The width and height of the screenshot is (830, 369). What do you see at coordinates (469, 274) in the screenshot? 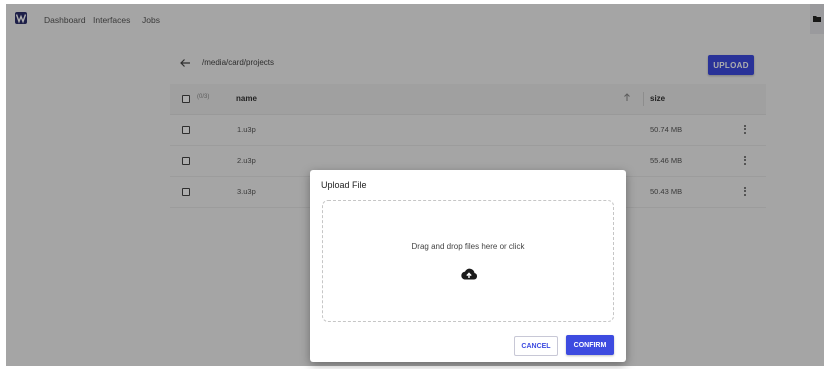
I see `cloud-upload-icon` at bounding box center [469, 274].